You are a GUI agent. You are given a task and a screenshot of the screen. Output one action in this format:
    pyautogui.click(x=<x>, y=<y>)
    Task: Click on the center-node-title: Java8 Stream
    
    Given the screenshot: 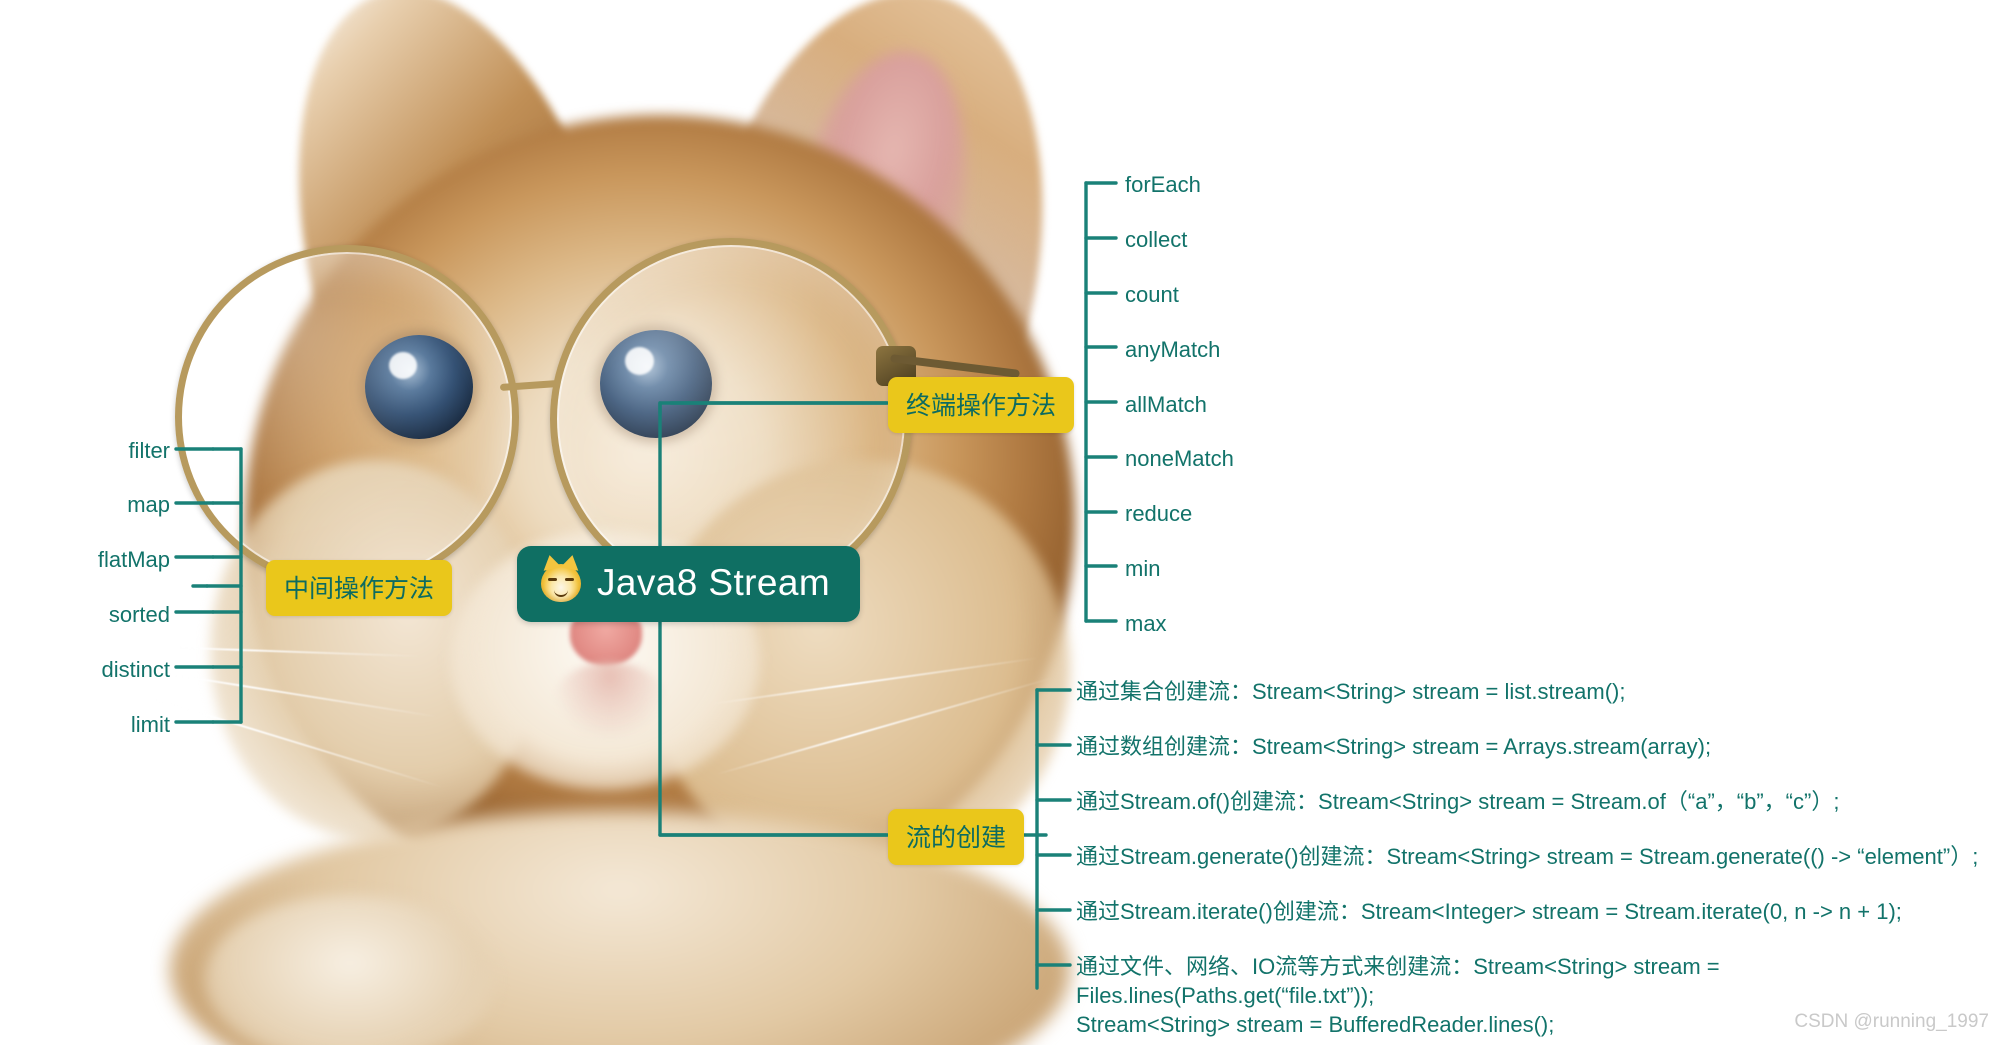 What is the action you would take?
    pyautogui.click(x=714, y=582)
    